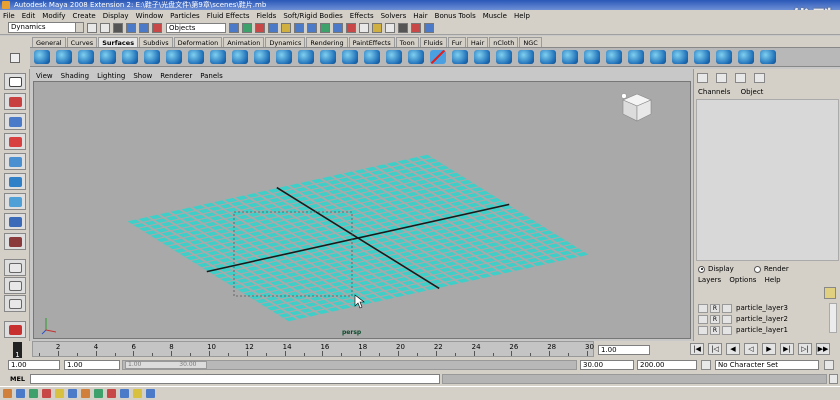 The image size is (840, 400). I want to click on start-icon, so click(7, 393).